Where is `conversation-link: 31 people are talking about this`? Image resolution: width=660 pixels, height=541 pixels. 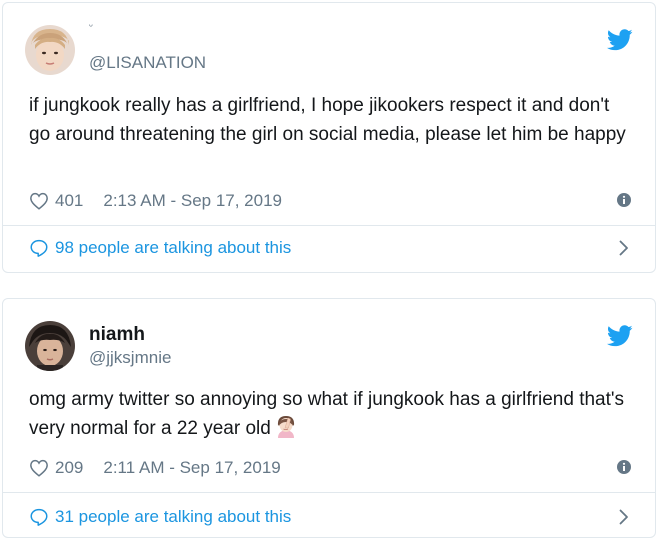
conversation-link: 31 people are talking about this is located at coordinates (329, 517).